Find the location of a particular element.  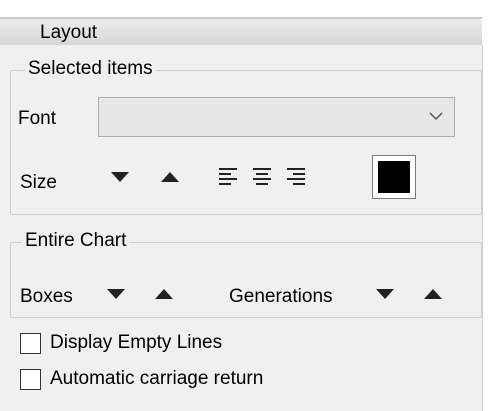

size-increase-button is located at coordinates (170, 177).